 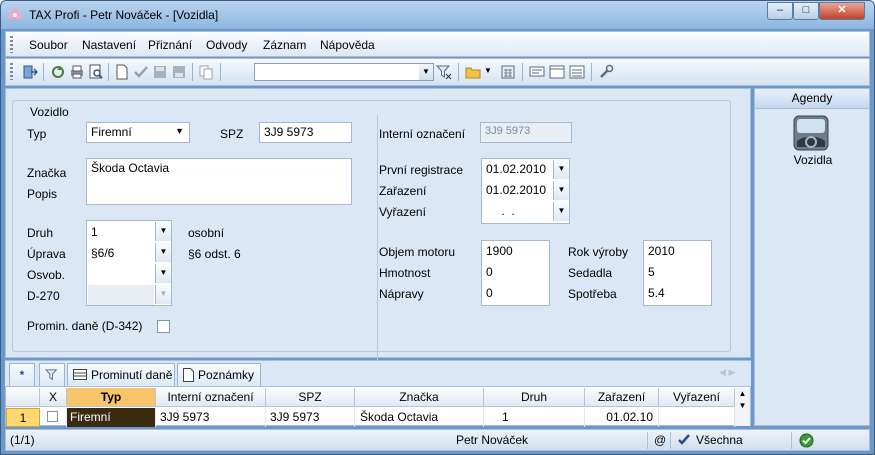 I want to click on copy-icon, so click(x=206, y=72).